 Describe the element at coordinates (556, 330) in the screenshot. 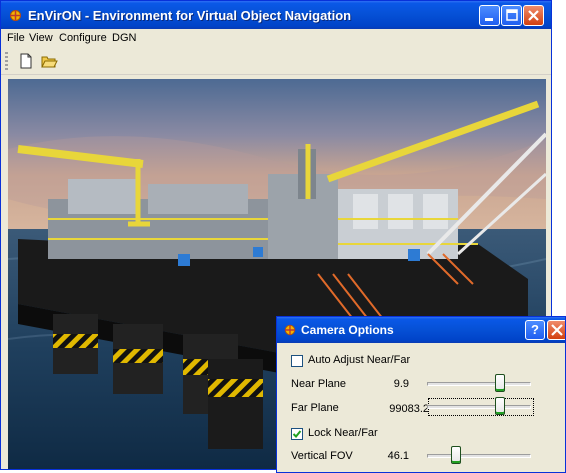

I see `dialog-close-button` at that location.